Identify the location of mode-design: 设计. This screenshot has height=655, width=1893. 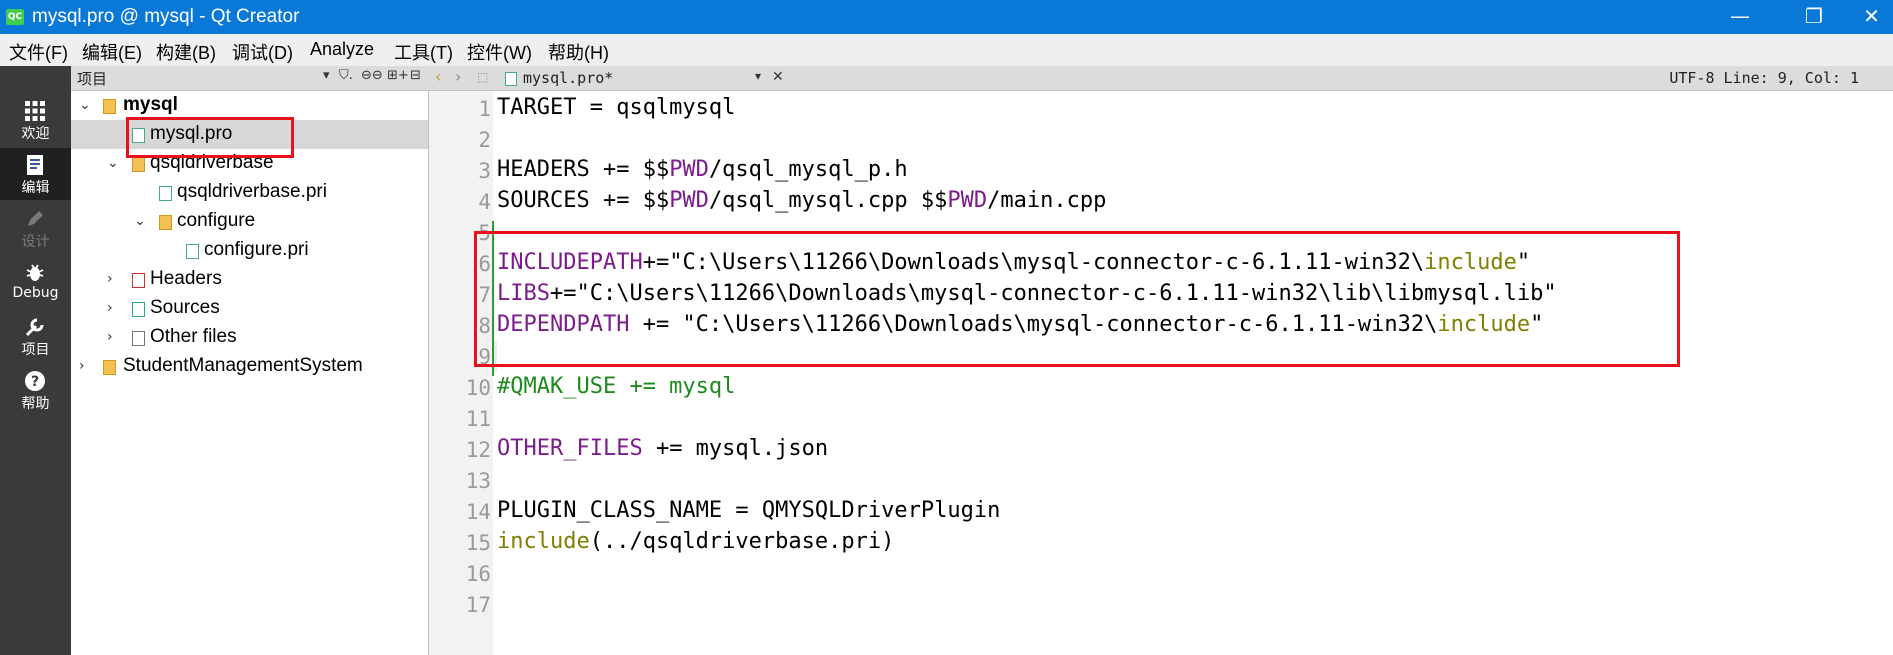
(35, 228).